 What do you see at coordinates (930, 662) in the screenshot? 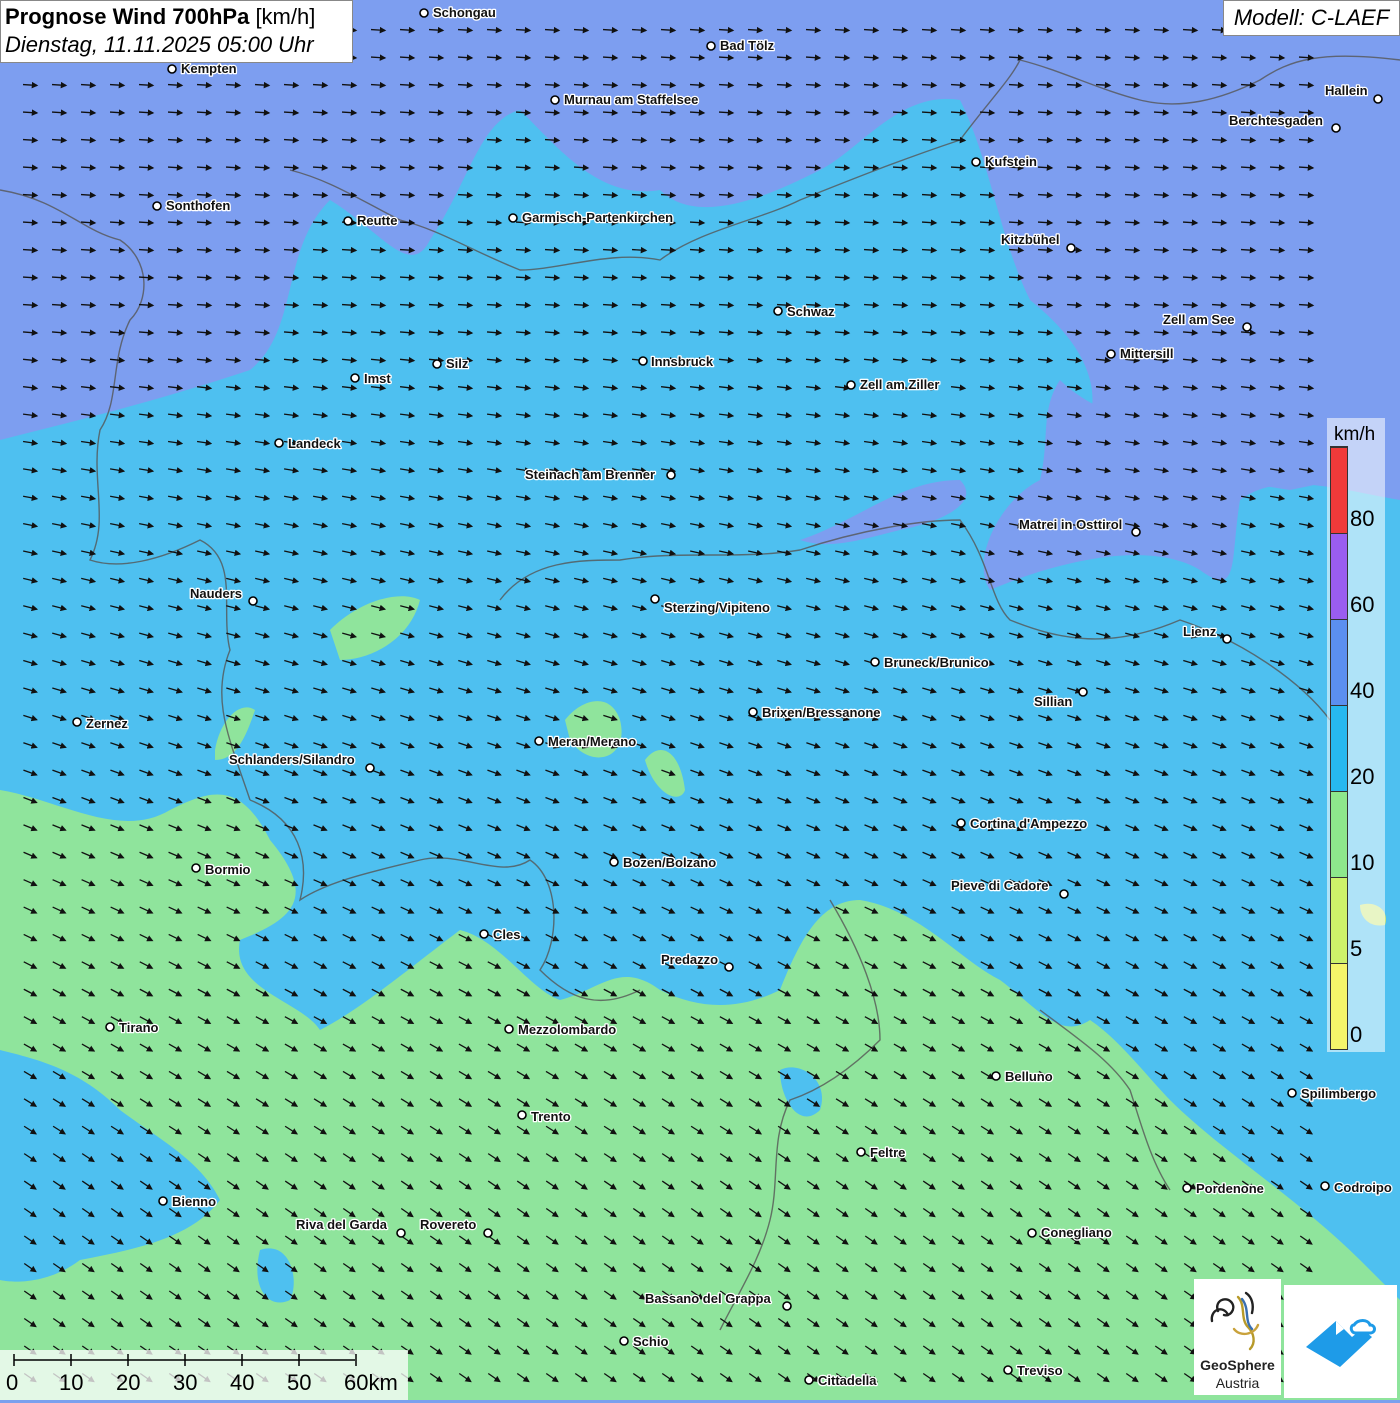
I see `city-marker: Bruneck/Brunico` at bounding box center [930, 662].